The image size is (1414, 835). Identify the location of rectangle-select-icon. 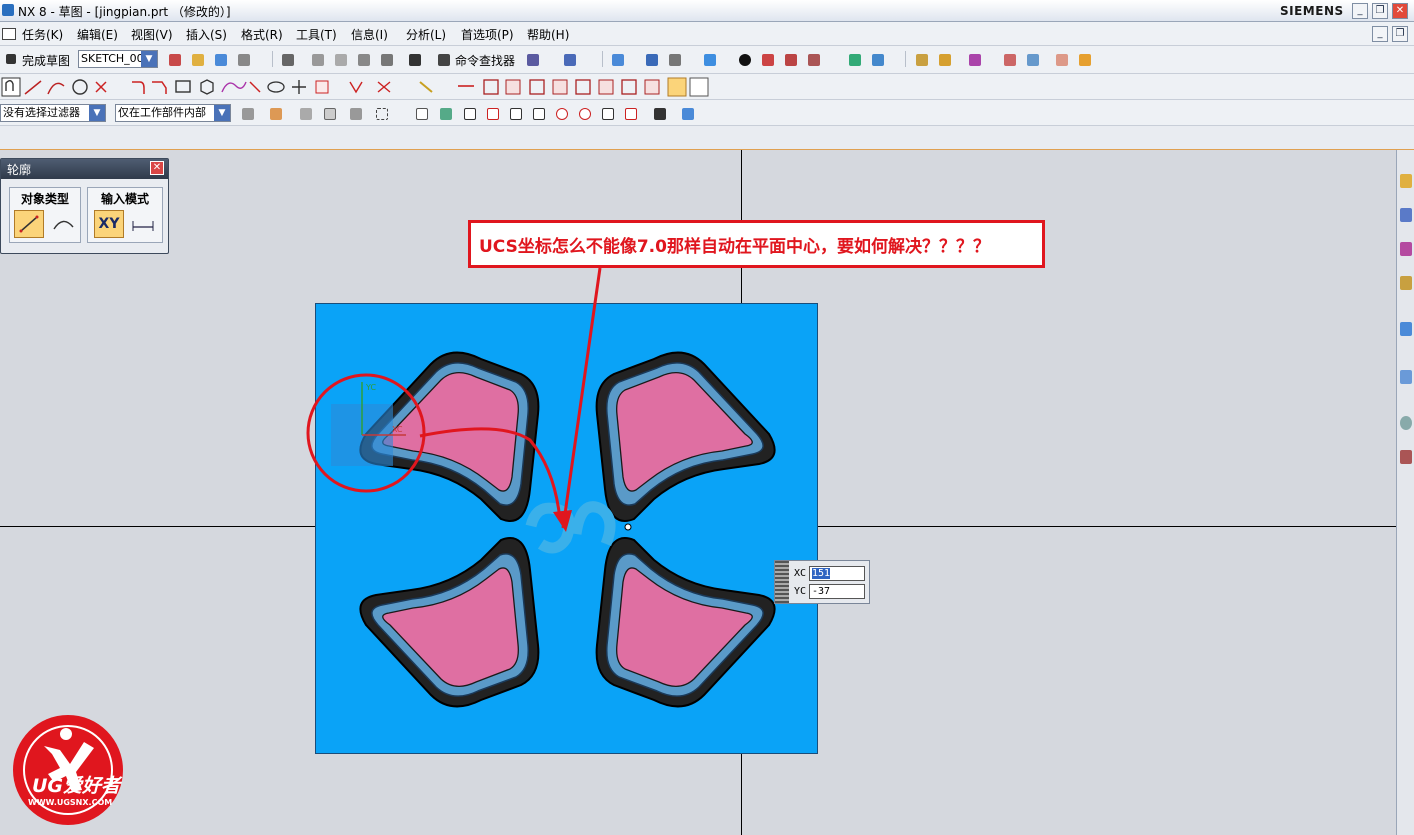
(381, 113).